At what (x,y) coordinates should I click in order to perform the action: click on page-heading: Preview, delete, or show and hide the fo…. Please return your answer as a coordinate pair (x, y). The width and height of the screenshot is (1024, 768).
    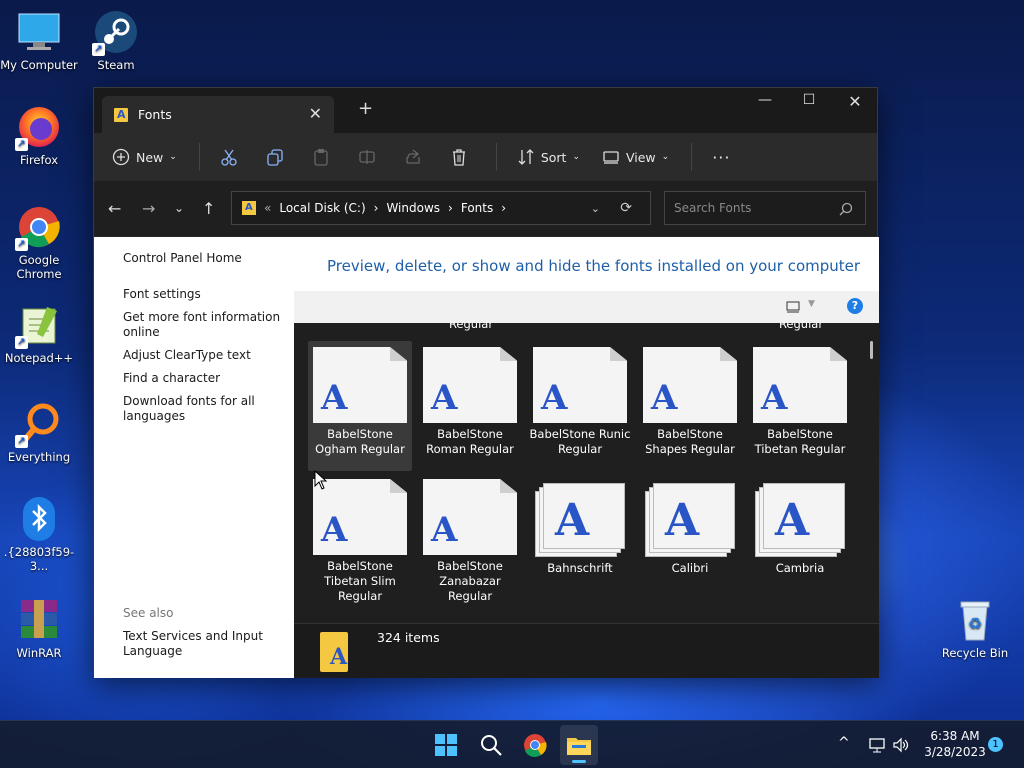
    Looking at the image, I should click on (586, 264).